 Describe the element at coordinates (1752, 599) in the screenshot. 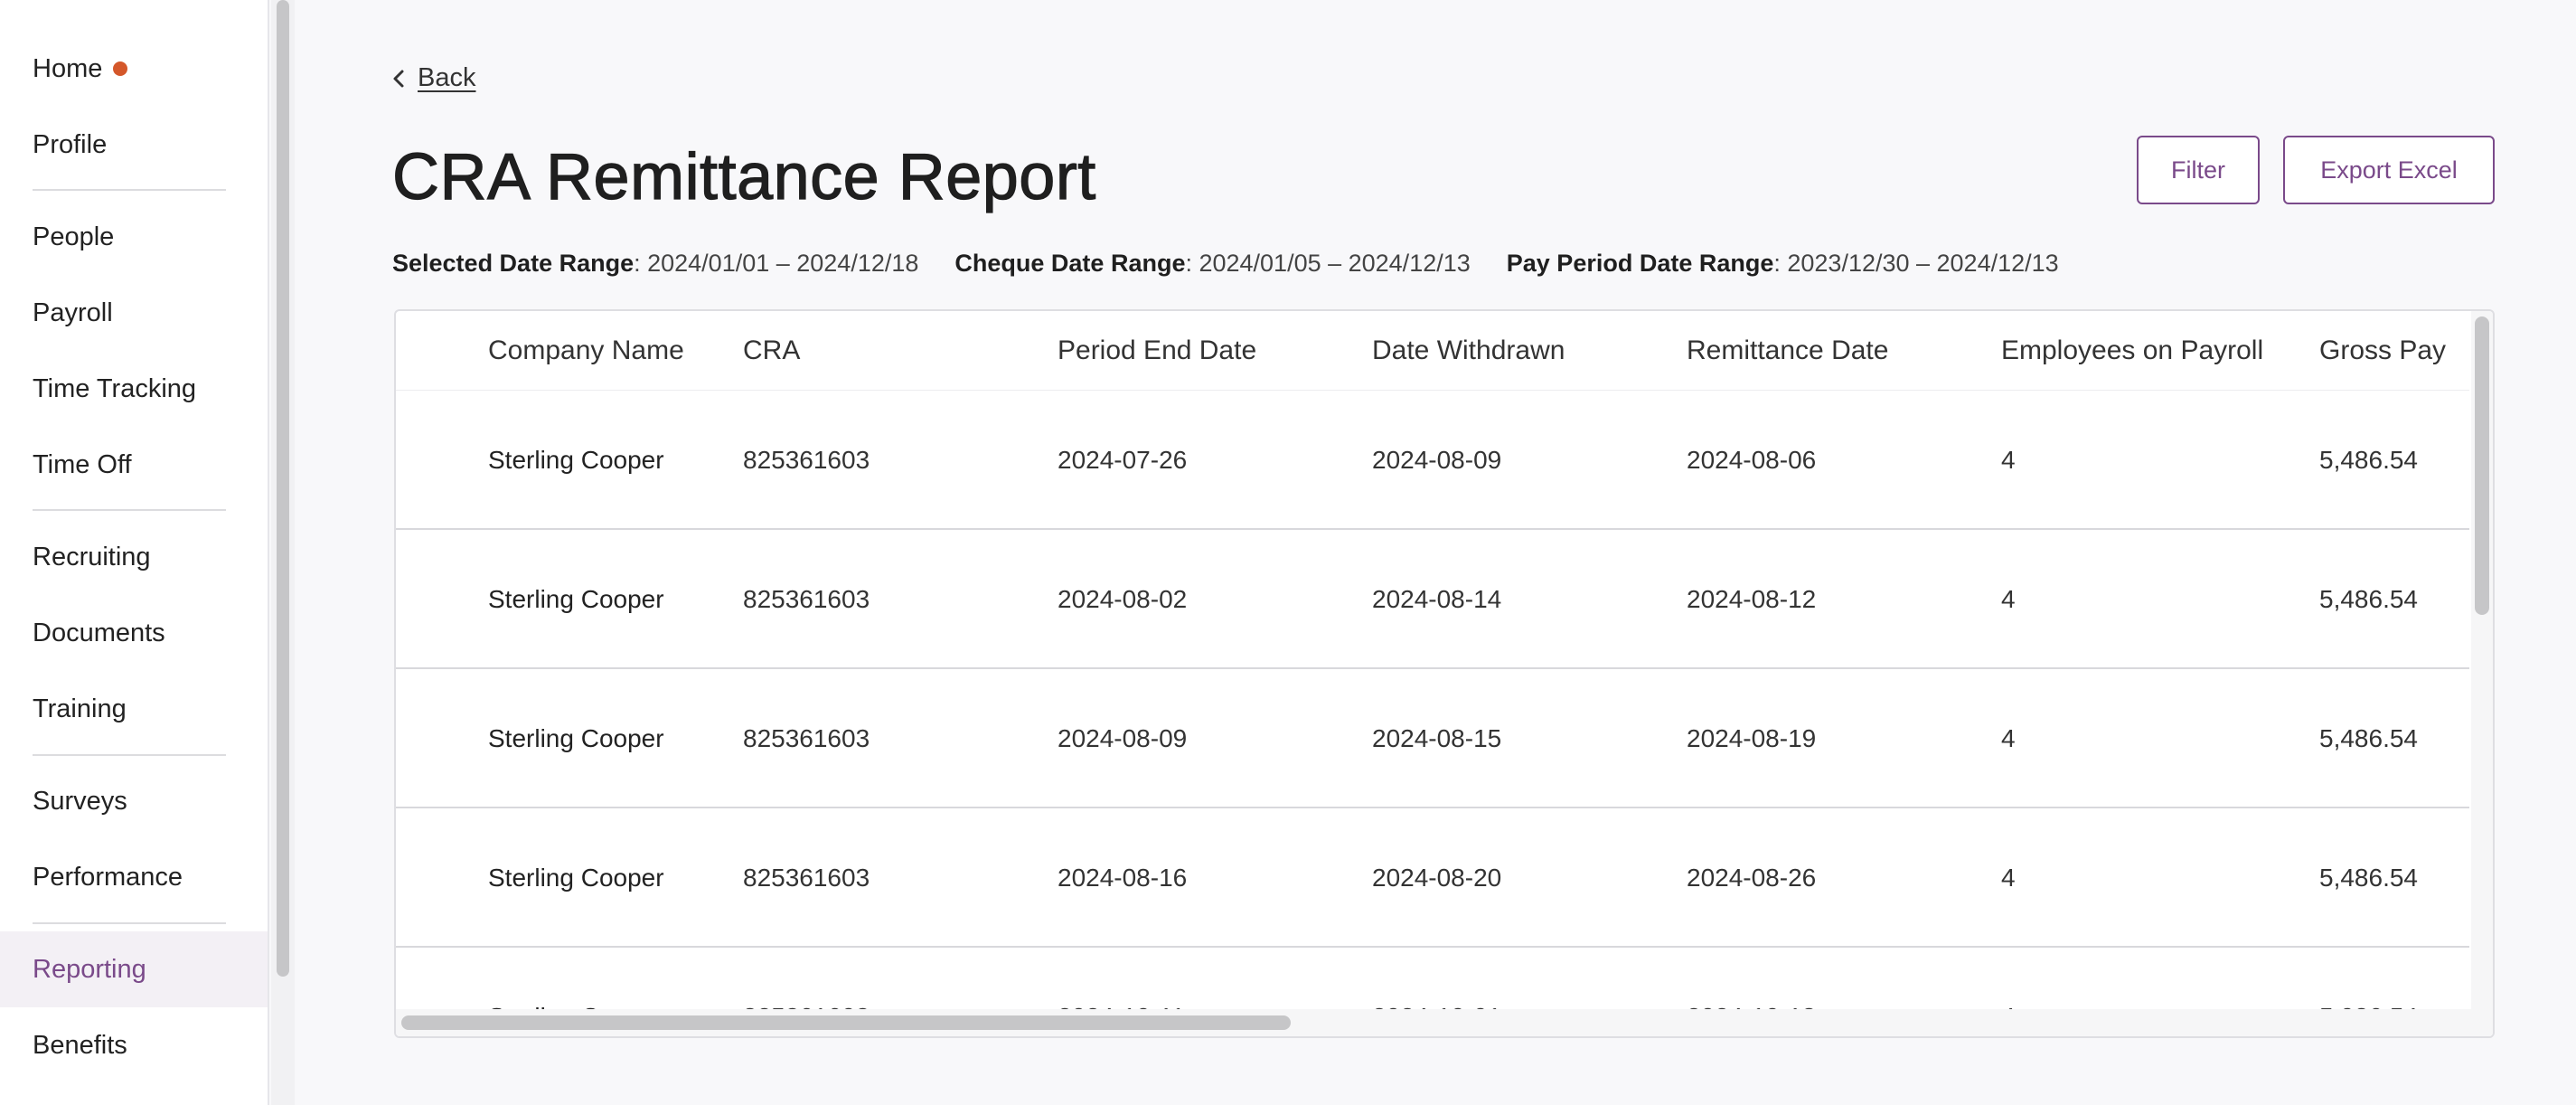

I see `cell-remittance-date: 2024-08-12` at that location.